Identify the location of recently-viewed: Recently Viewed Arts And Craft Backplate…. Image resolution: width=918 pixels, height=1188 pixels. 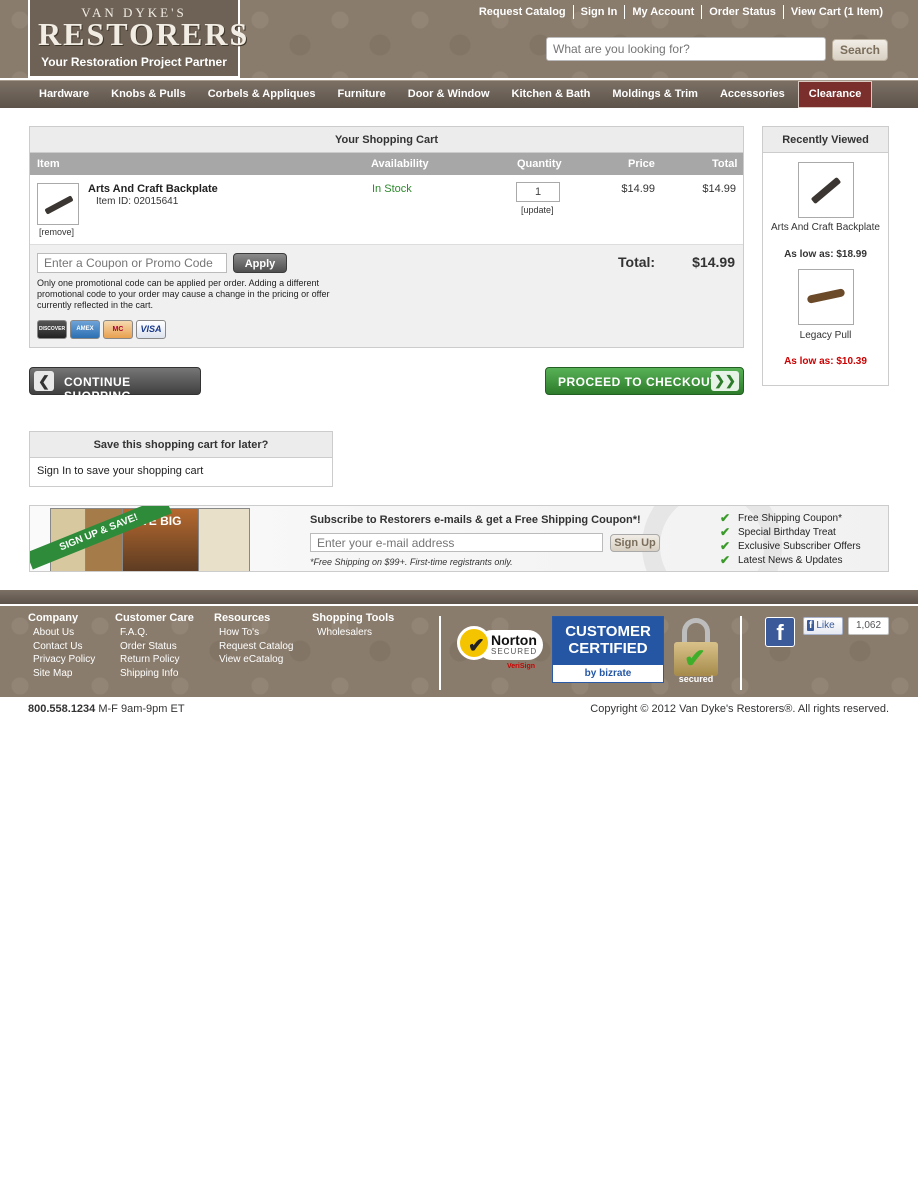
(825, 256).